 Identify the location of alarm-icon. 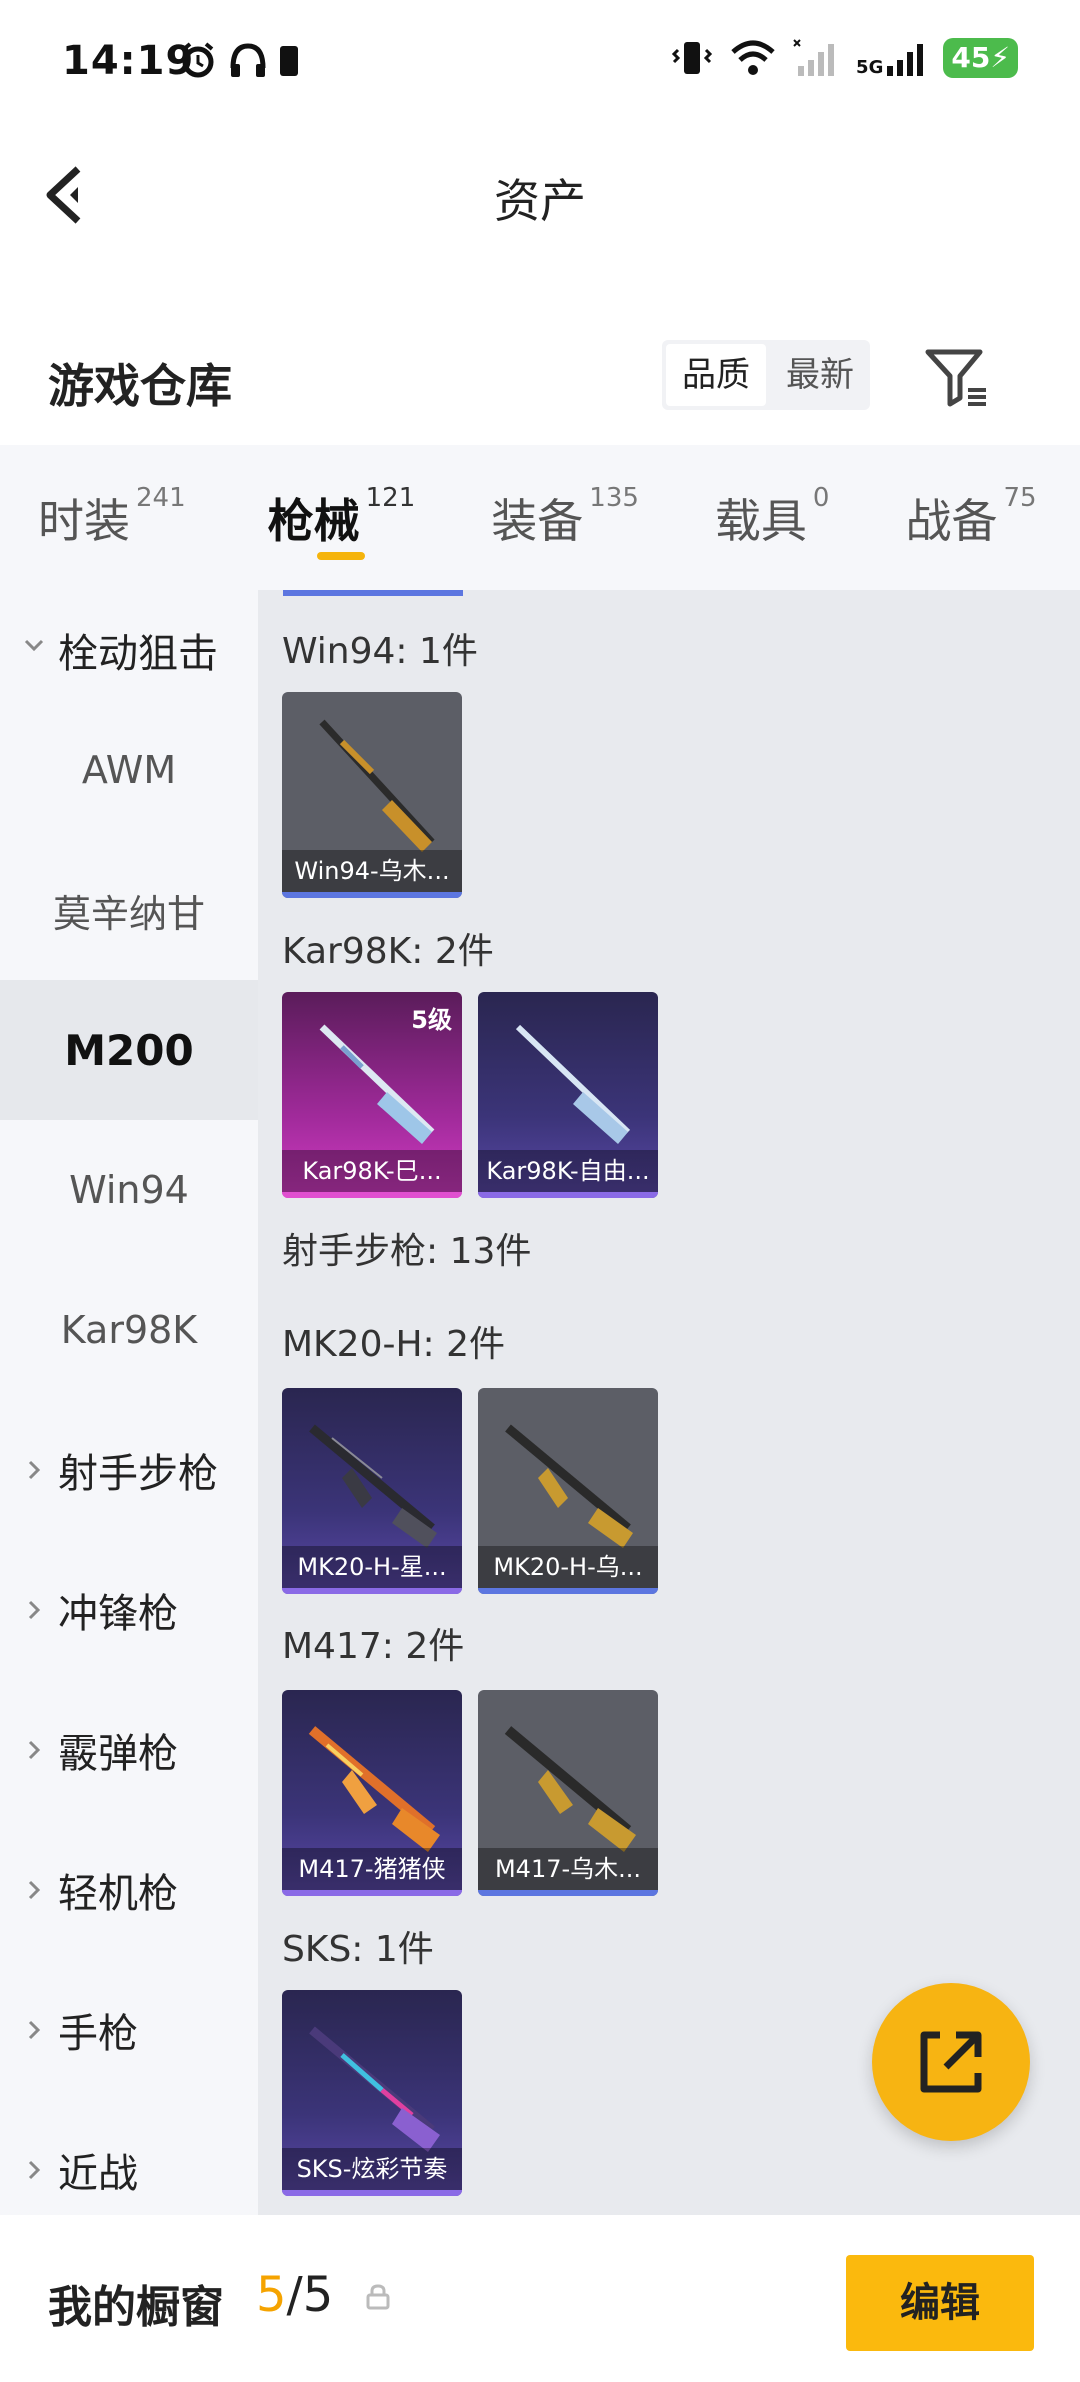
(198, 60).